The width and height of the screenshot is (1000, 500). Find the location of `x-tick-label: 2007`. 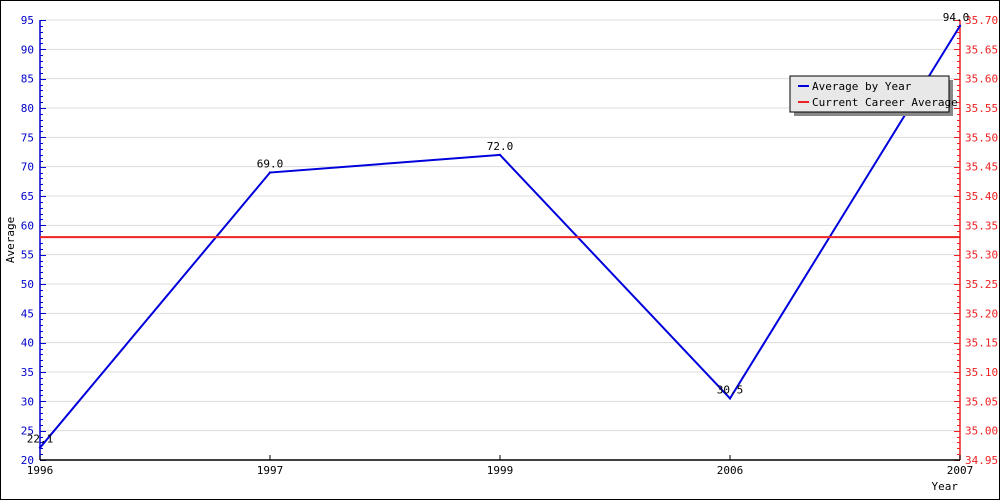

x-tick-label: 2007 is located at coordinates (960, 470).